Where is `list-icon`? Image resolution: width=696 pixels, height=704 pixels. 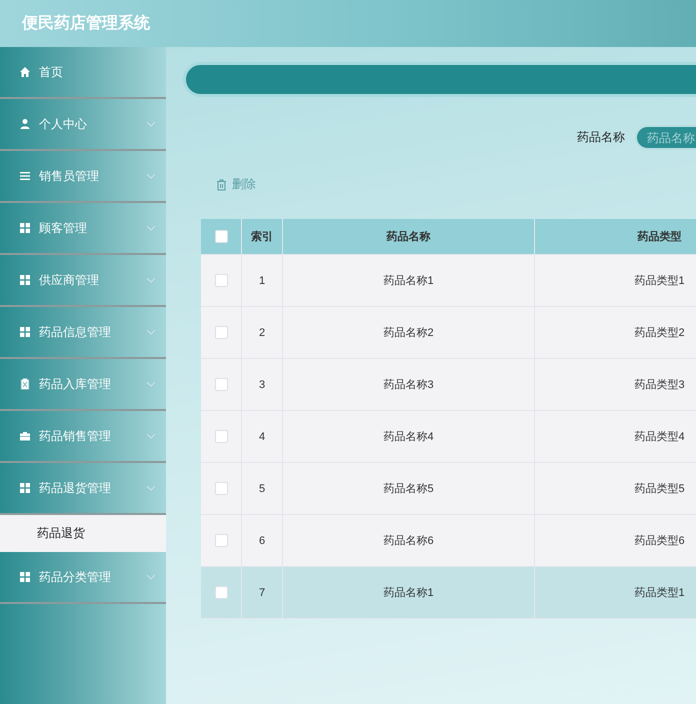 list-icon is located at coordinates (25, 176).